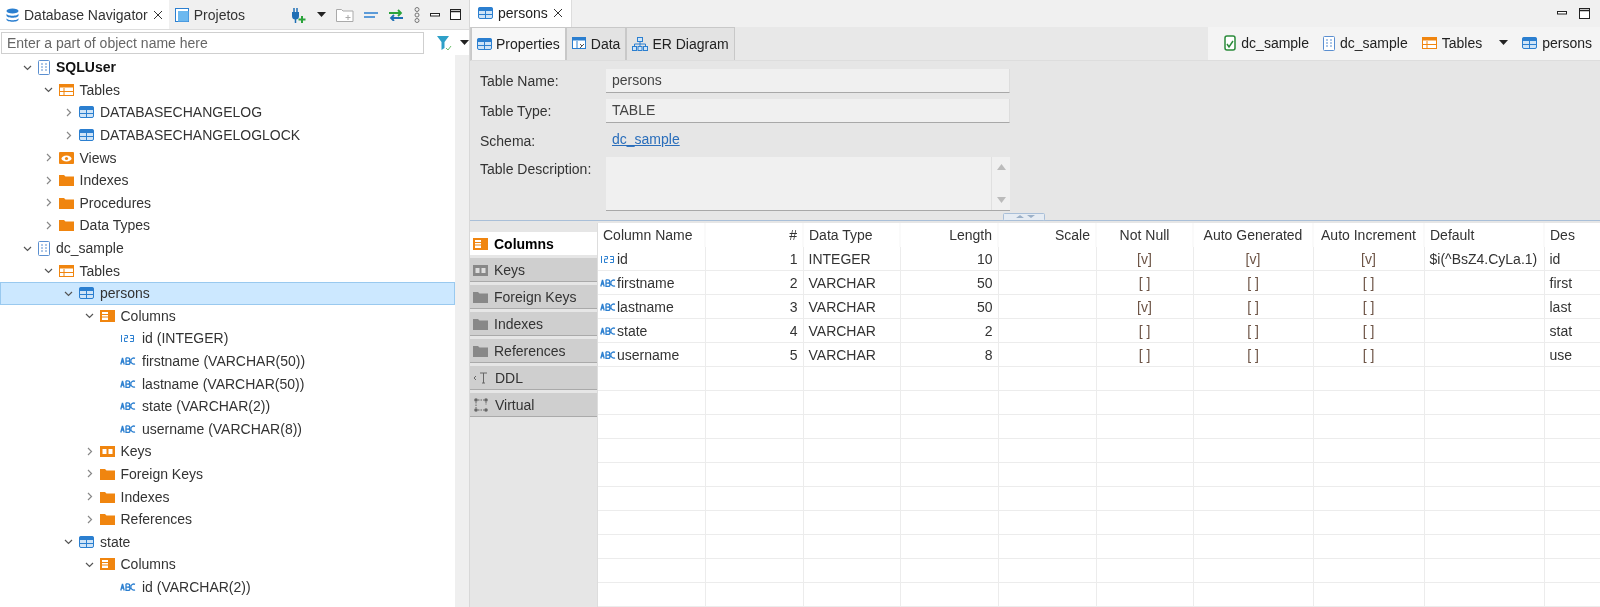  I want to click on table-cell: $i(^BsZ4.CyLa.1), so click(1483, 258).